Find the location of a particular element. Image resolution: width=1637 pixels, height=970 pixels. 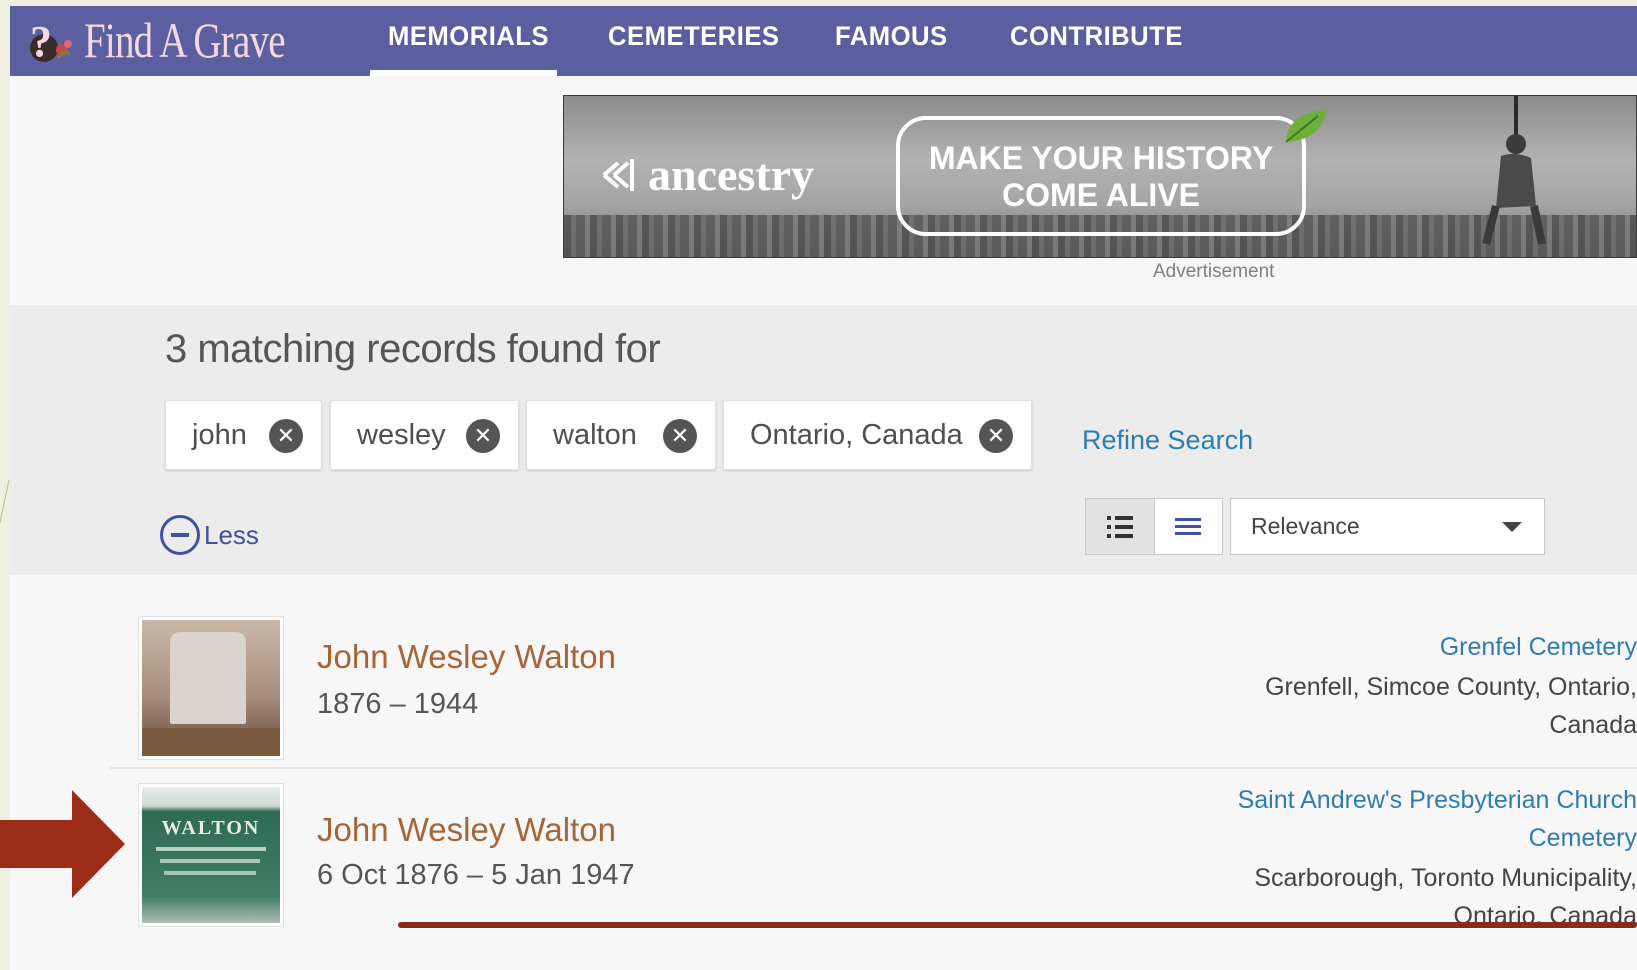

cemetery-location-line1: Grenfell, Simcoe County, Ontario, is located at coordinates (1451, 687).